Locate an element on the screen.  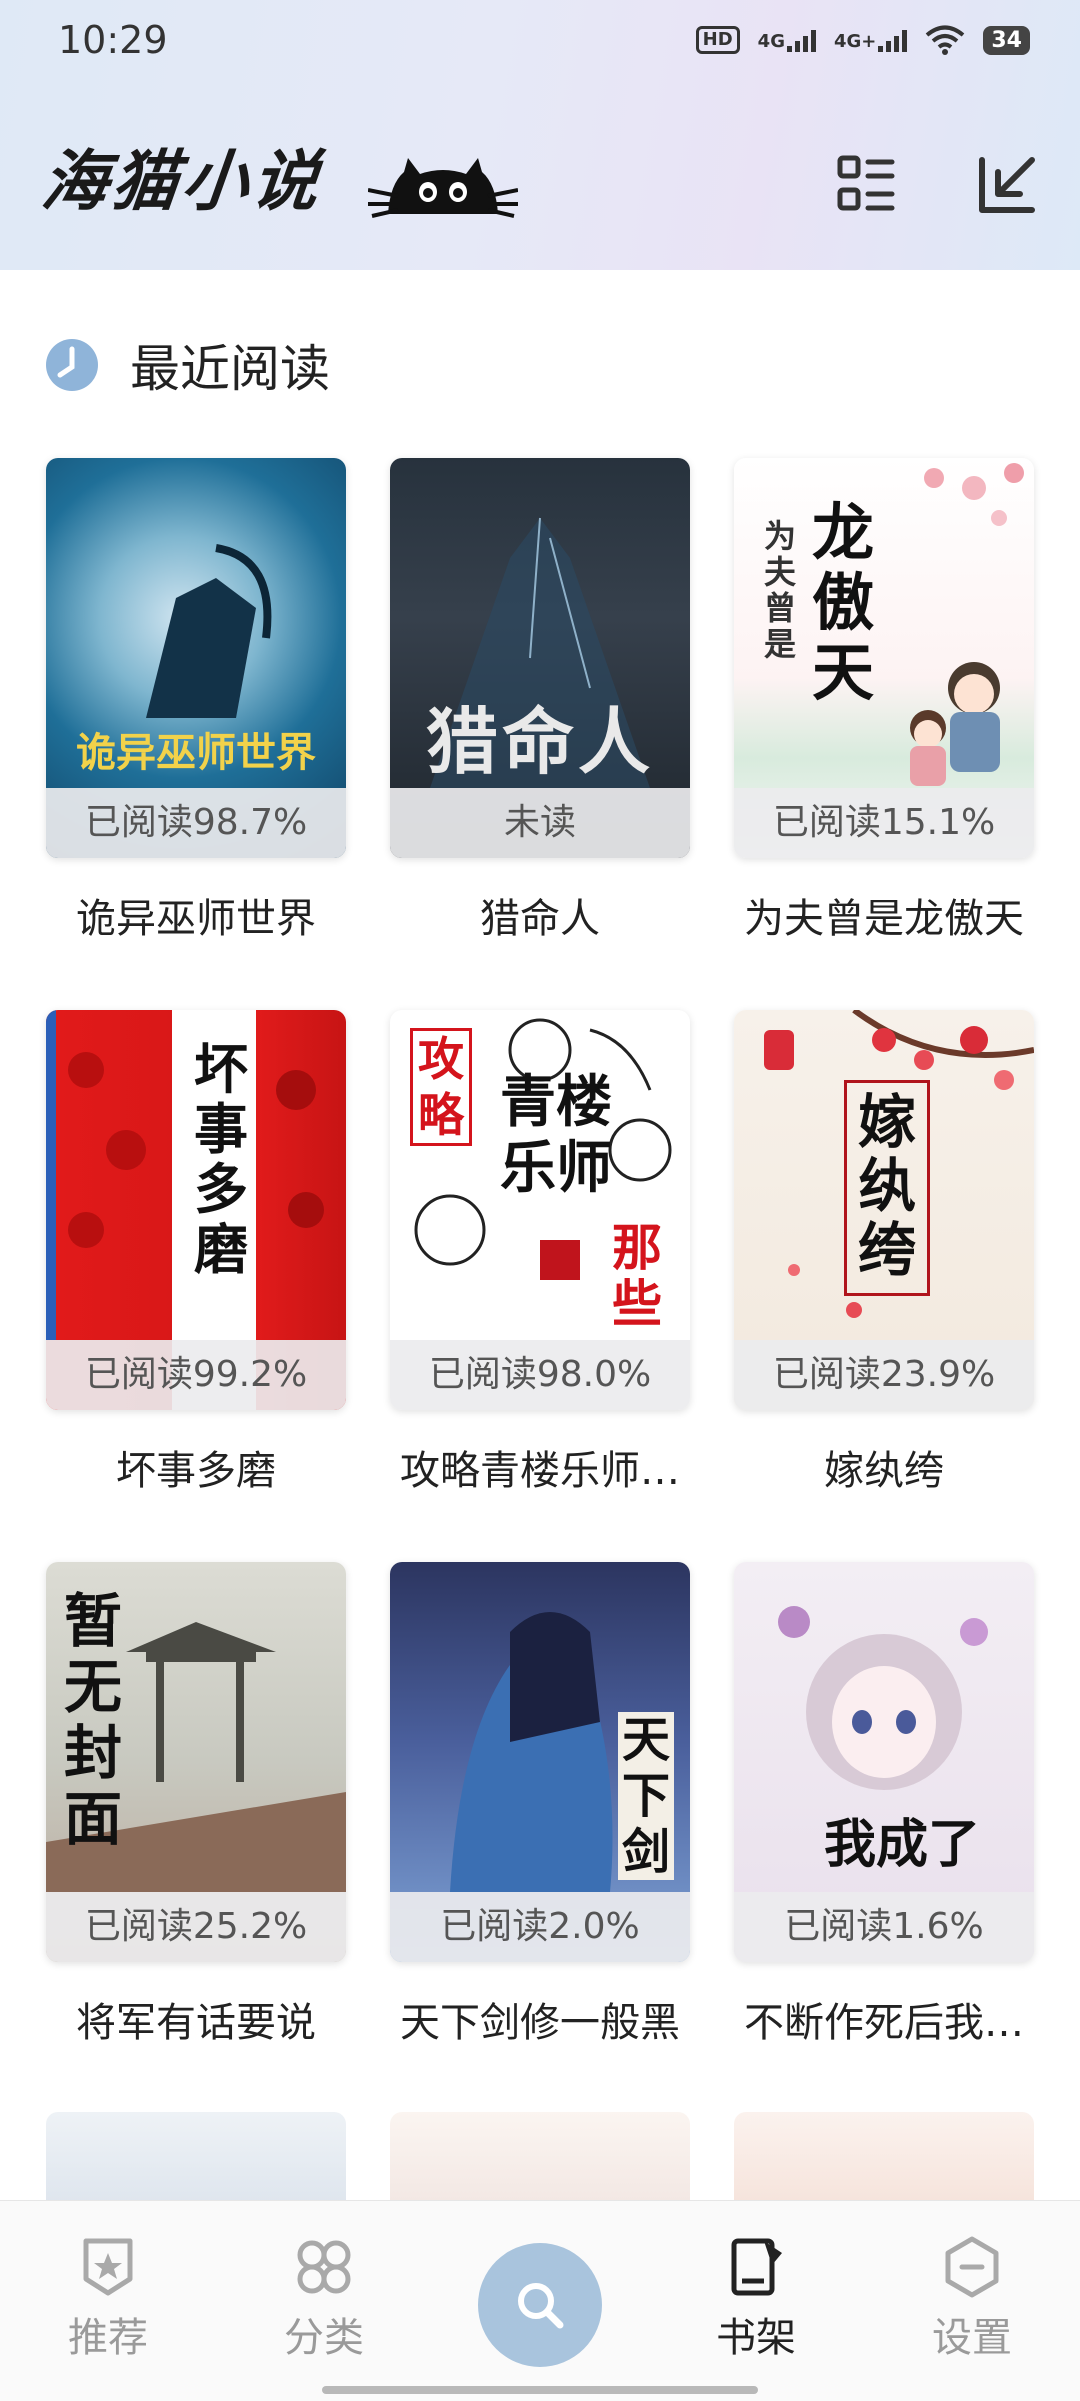
nav-label: 分类 is located at coordinates (324, 2338).